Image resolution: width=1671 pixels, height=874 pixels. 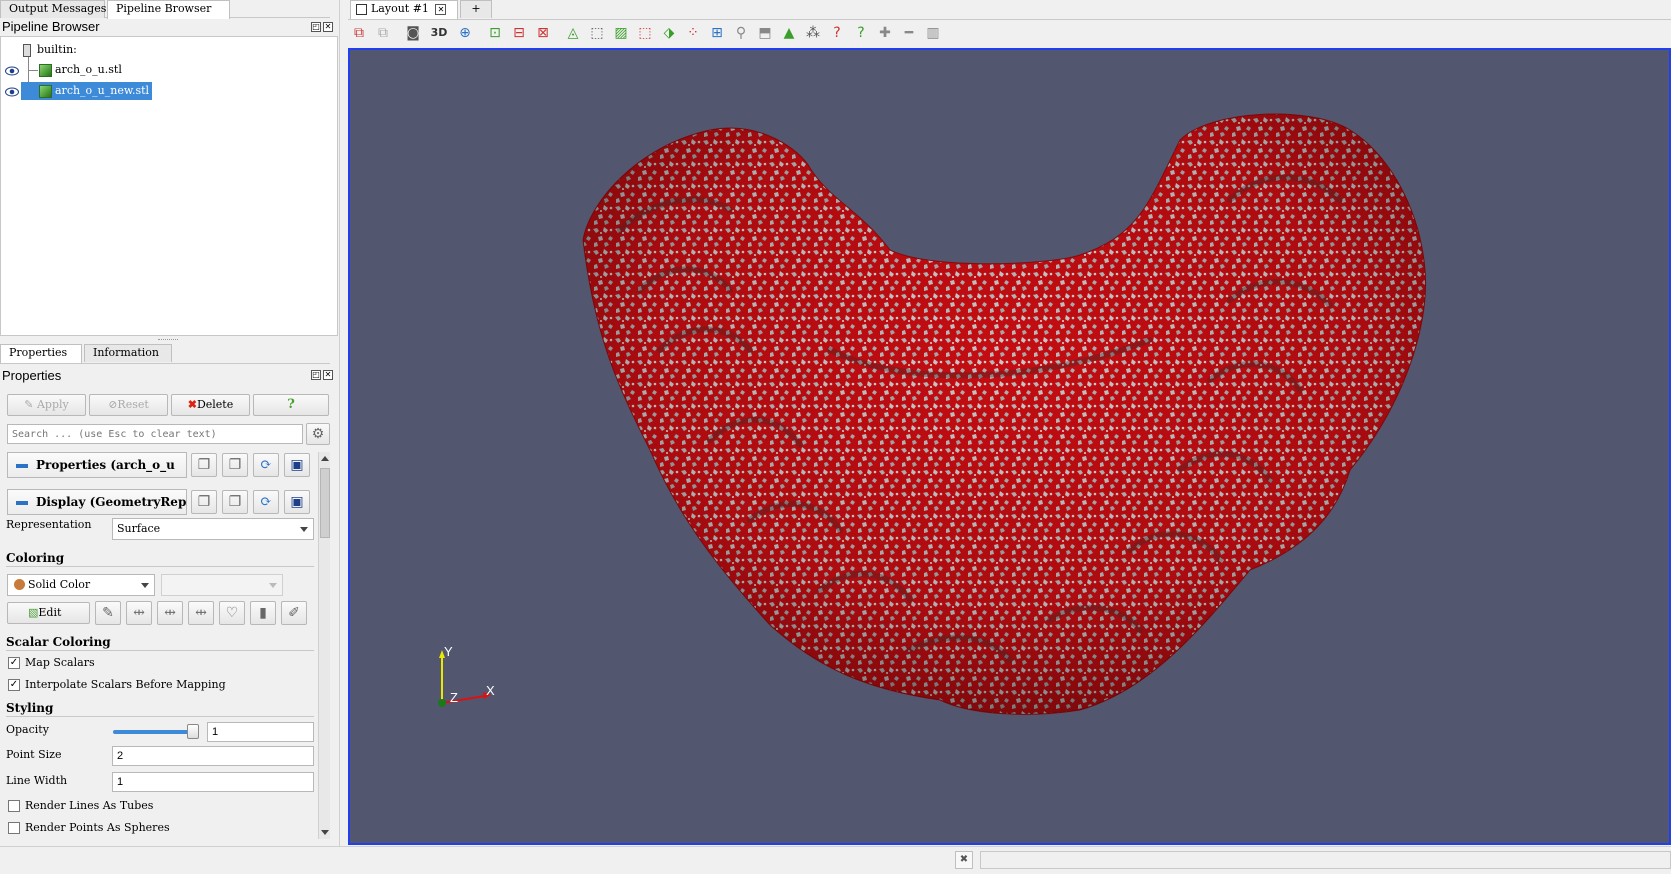 I want to click on interpolate-scalars-checkbox: ✓, so click(x=14, y=685).